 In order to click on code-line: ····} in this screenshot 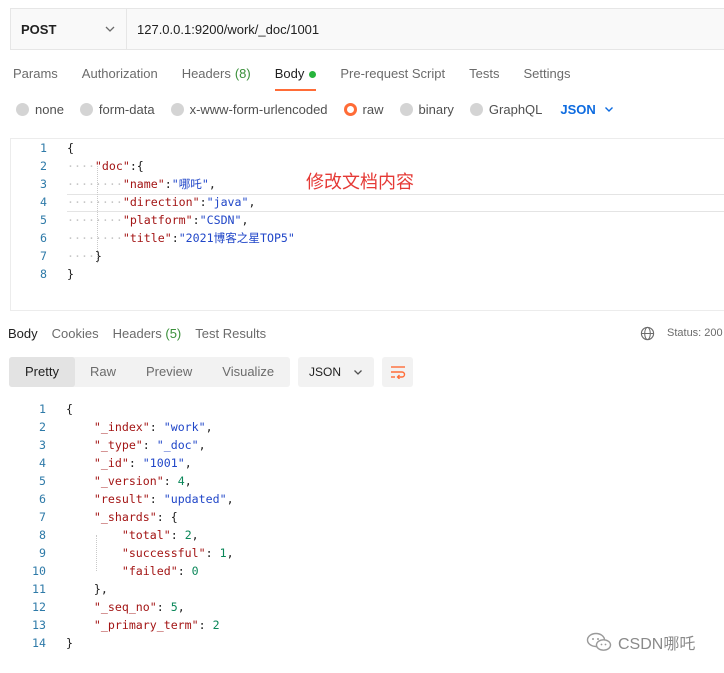, I will do `click(84, 256)`.